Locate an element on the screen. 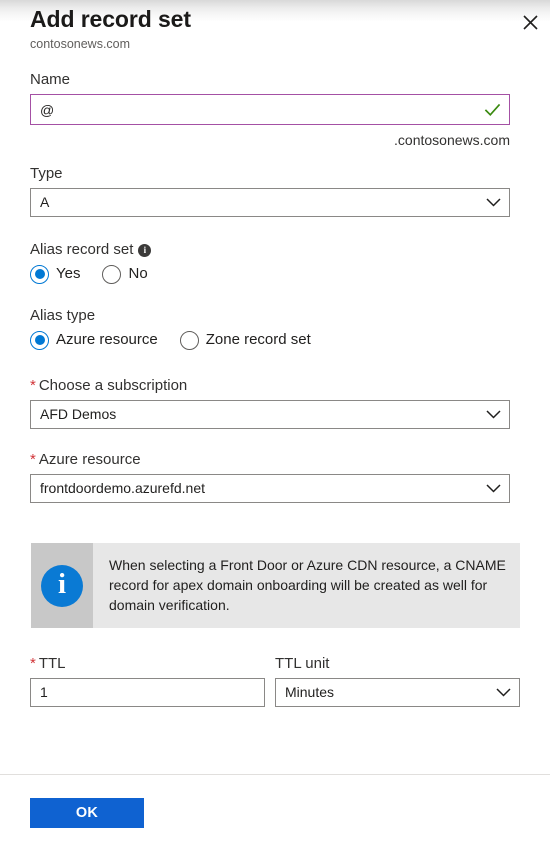 The width and height of the screenshot is (550, 844). name-input-value: @ is located at coordinates (47, 109).